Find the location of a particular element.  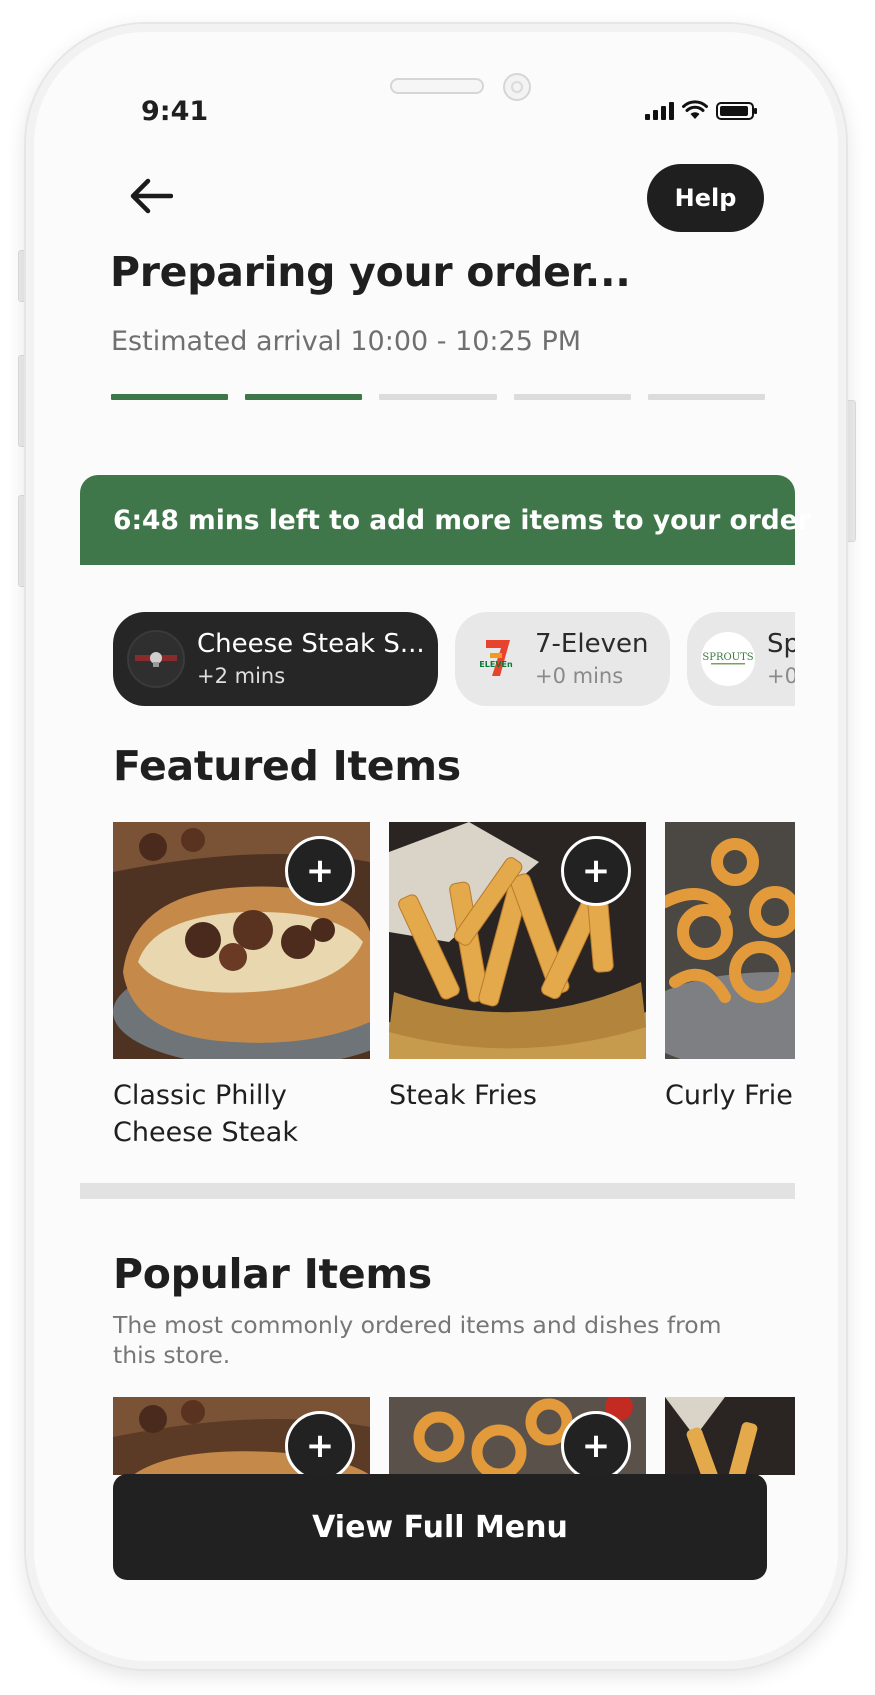

sprouts-logo-icon: SPROUTS is located at coordinates (728, 659).